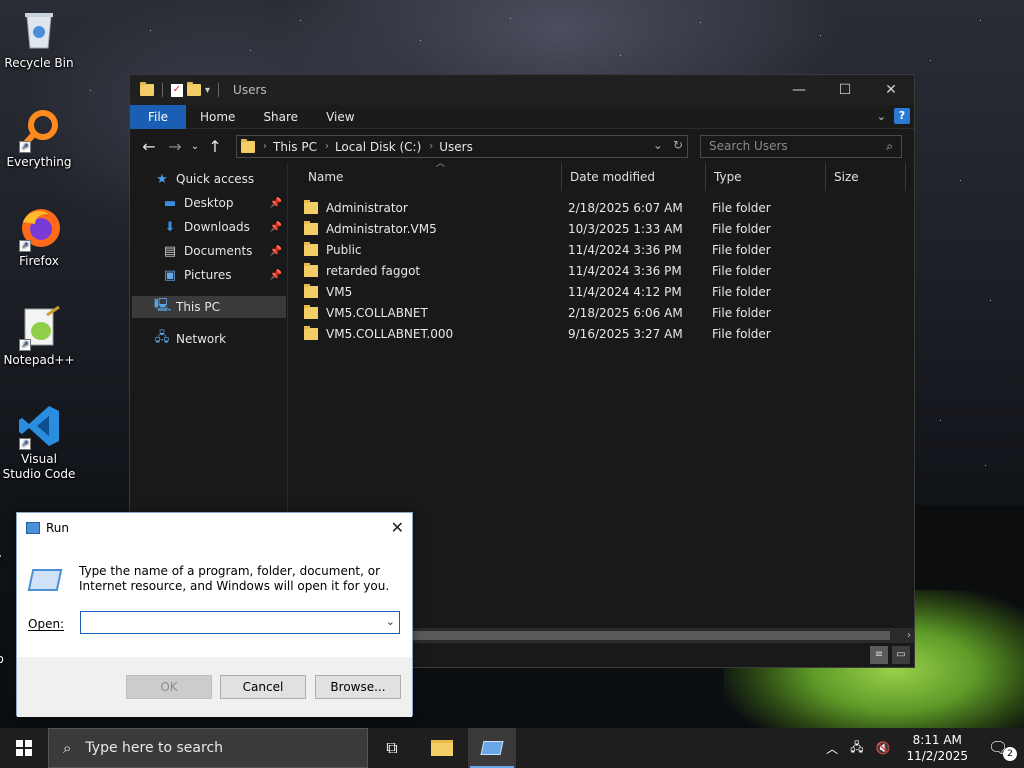 The height and width of the screenshot is (768, 1024). Describe the element at coordinates (625, 270) in the screenshot. I see `row-date: 11/4/2024 3:36 PM` at that location.